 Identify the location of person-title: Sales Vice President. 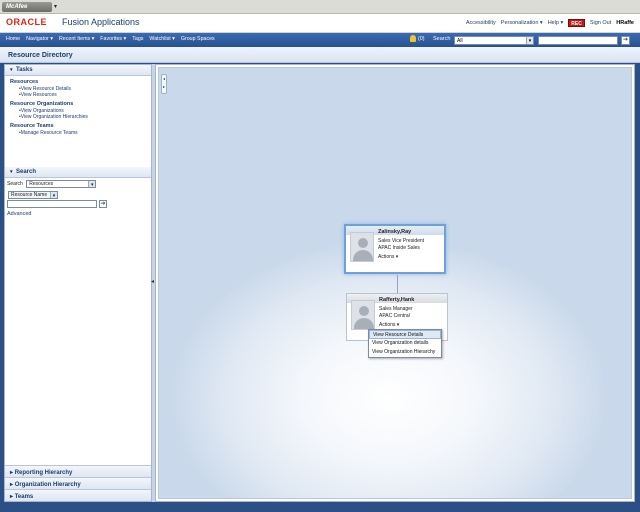
(401, 241).